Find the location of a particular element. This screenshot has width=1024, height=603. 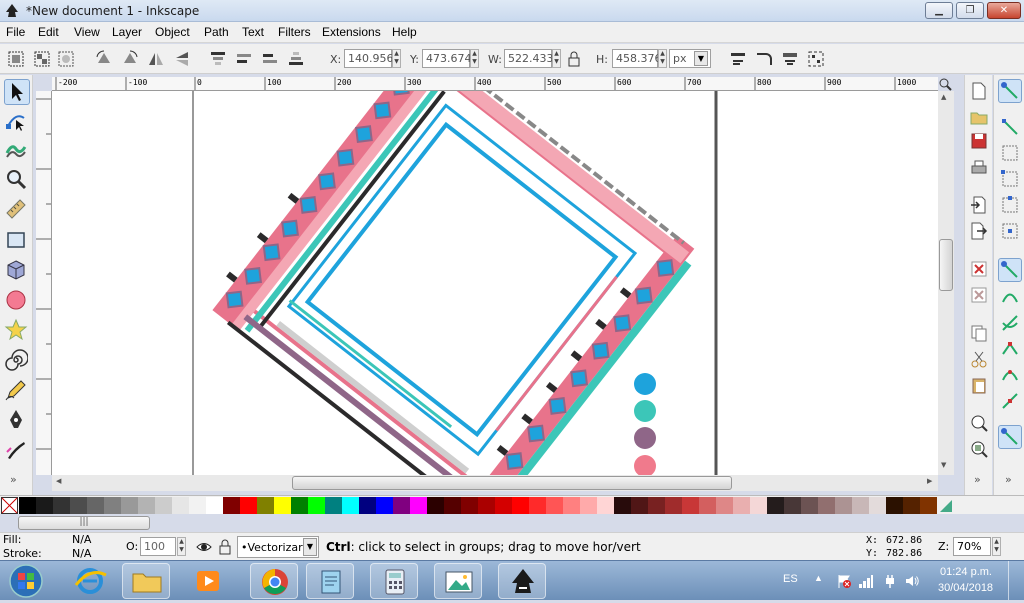

menu-view: View is located at coordinates (87, 32).